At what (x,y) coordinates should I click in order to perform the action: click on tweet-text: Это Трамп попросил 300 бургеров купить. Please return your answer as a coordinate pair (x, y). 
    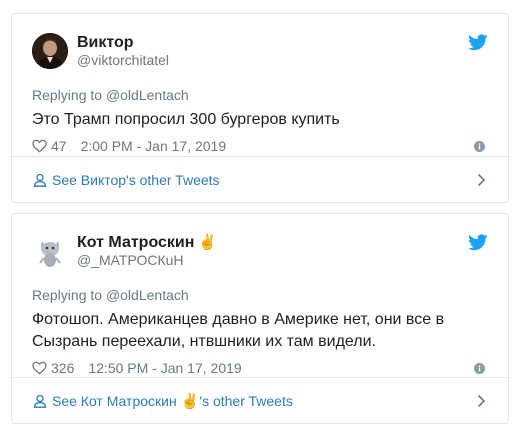
    Looking at the image, I should click on (186, 119).